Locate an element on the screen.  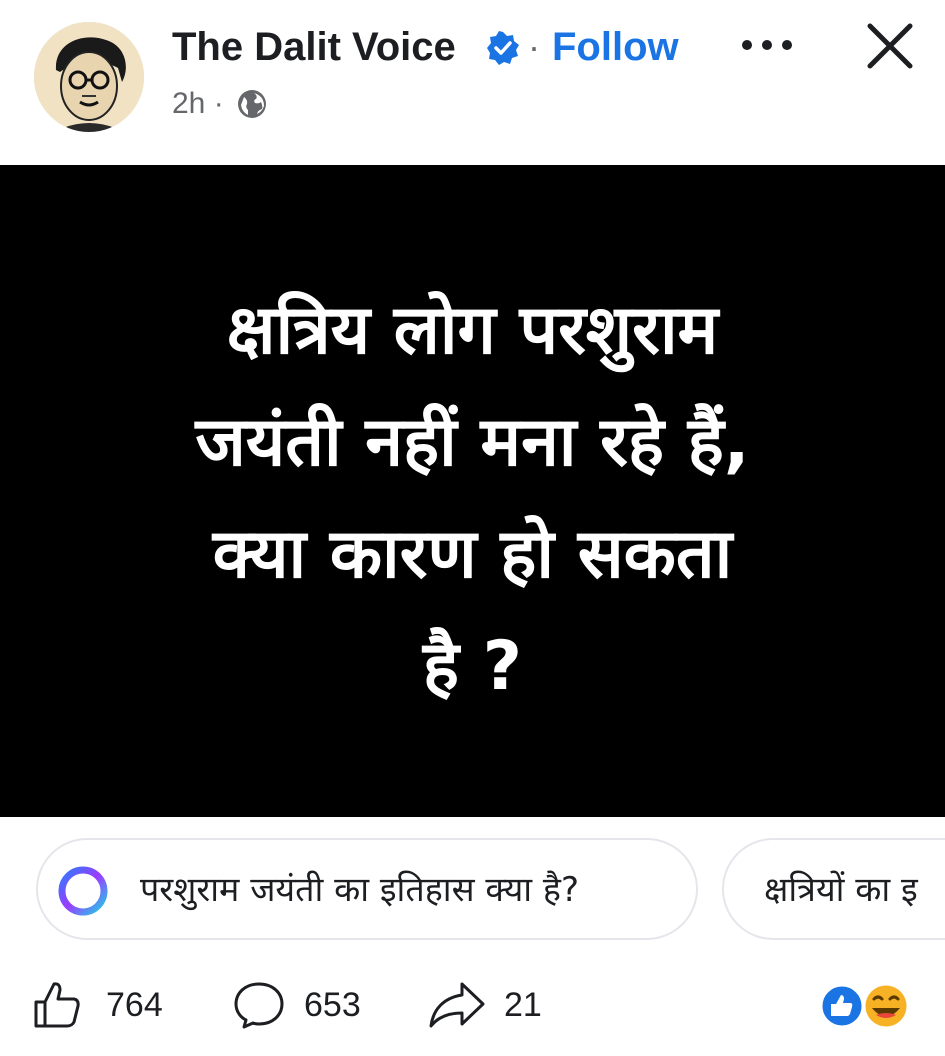
meta-ai-ring-icon is located at coordinates (83, 891).